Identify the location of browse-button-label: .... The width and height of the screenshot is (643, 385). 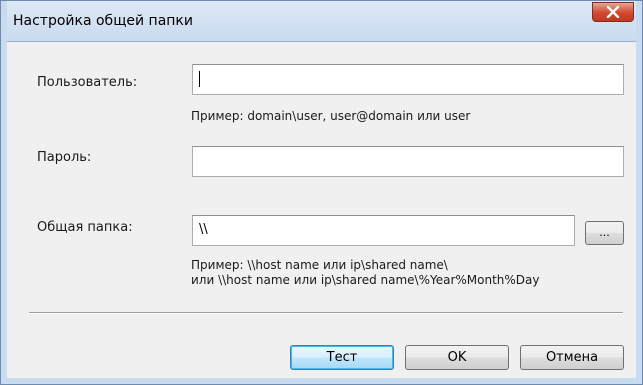
(604, 232).